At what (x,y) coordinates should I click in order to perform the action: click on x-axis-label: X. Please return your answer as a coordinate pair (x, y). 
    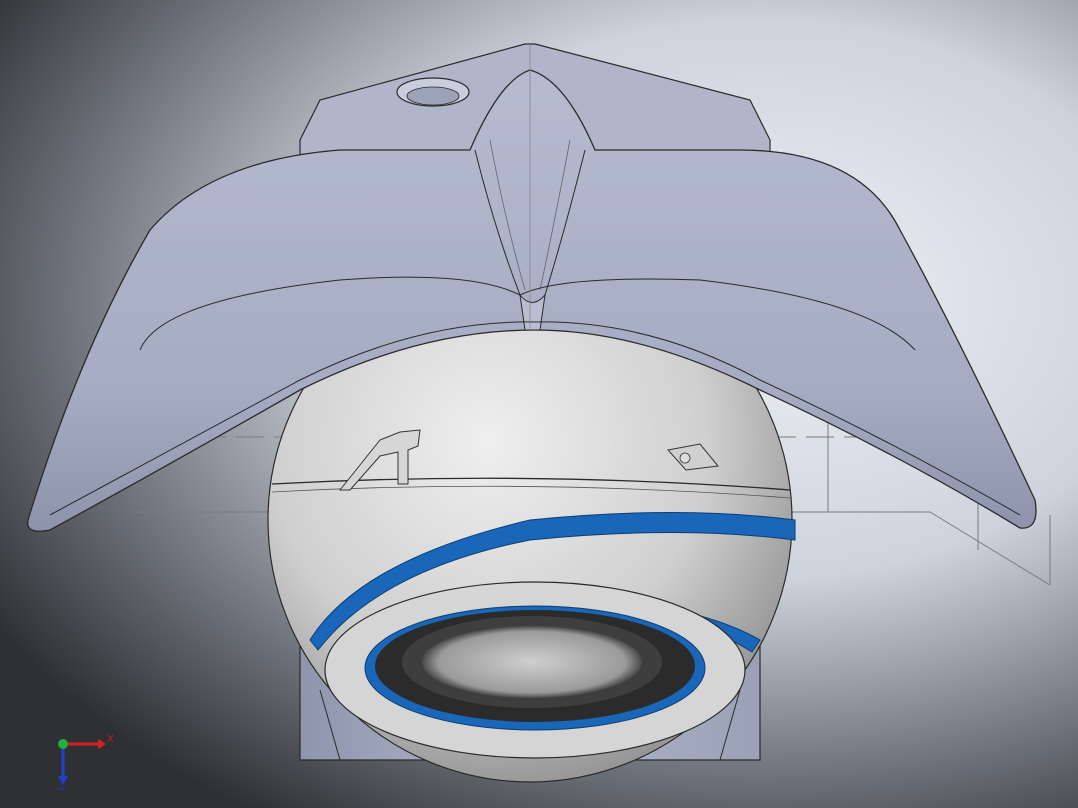
    Looking at the image, I should click on (110, 739).